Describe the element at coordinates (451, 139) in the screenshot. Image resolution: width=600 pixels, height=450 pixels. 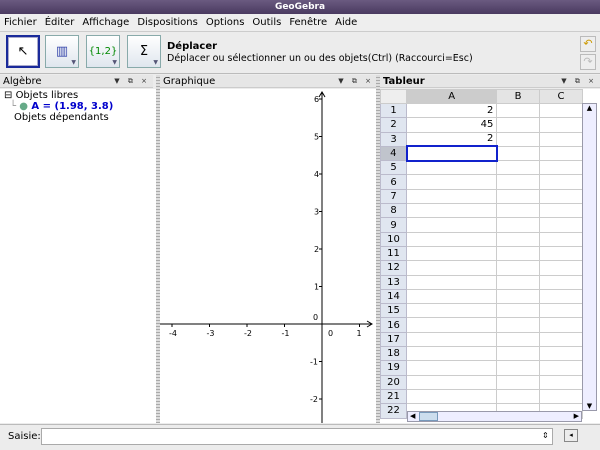
I see `cell-A3: 2` at that location.